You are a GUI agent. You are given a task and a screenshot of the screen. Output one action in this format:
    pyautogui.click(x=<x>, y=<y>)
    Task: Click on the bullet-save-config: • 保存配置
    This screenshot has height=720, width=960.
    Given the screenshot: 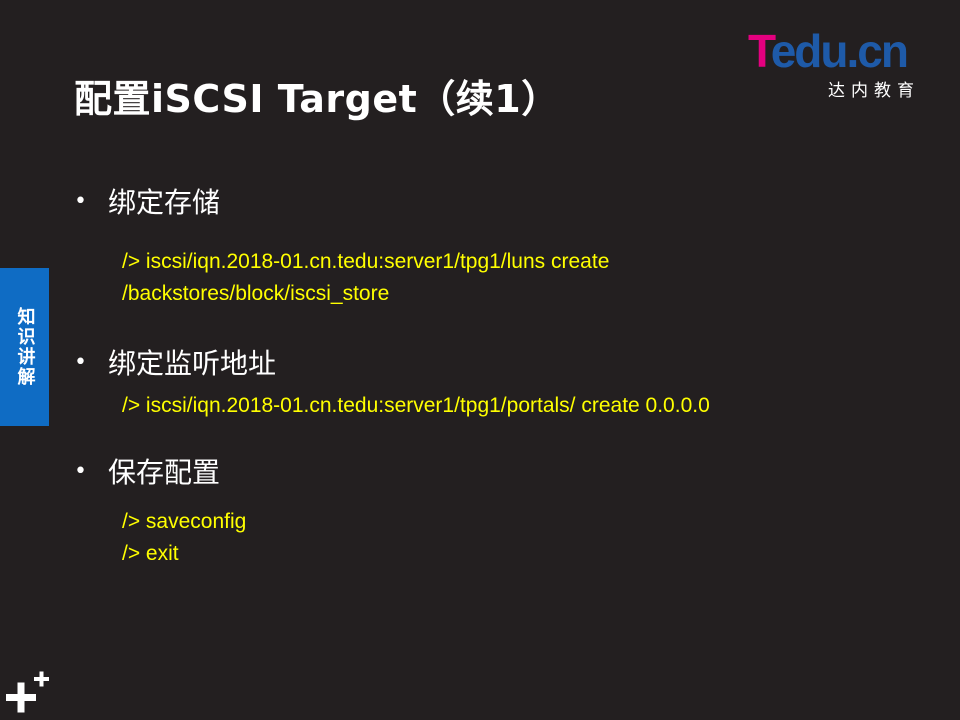 What is the action you would take?
    pyautogui.click(x=147, y=471)
    